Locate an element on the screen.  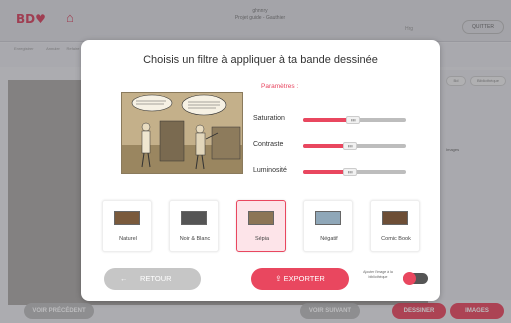
saturation-label: Saturation is located at coordinates (269, 118).